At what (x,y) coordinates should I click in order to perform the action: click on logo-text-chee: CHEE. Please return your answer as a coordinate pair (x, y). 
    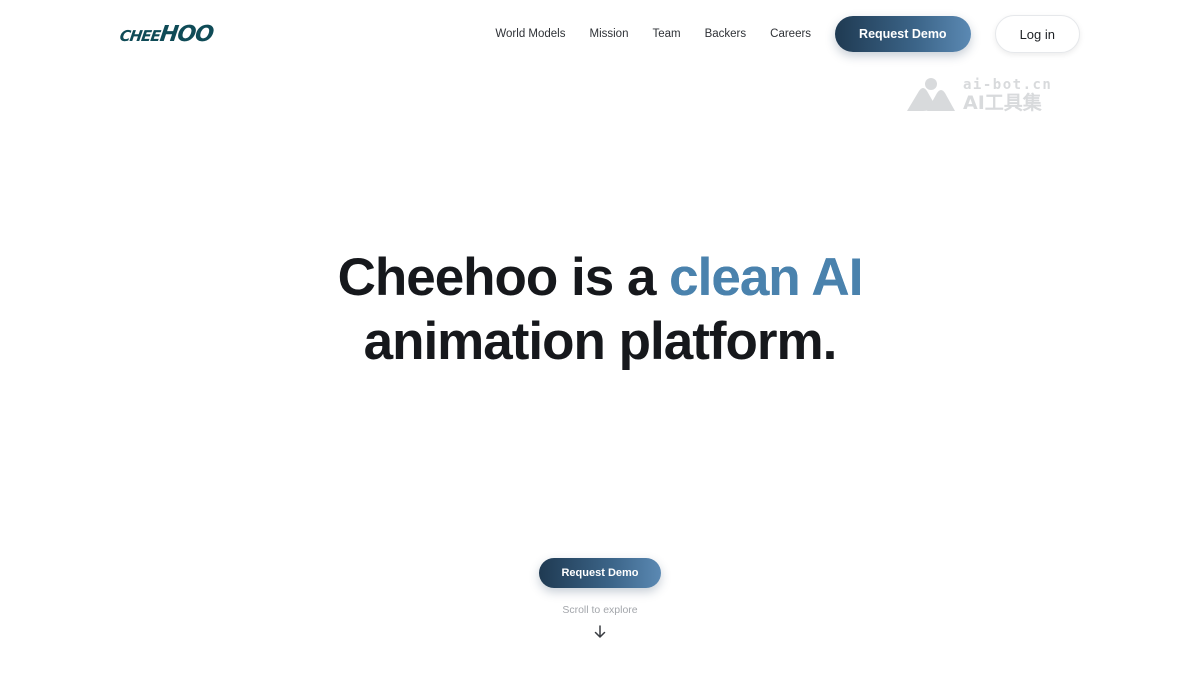
    Looking at the image, I should click on (140, 35).